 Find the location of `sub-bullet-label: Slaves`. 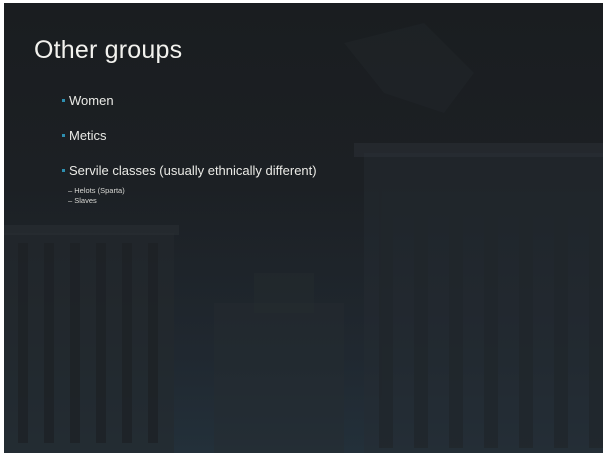

sub-bullet-label: Slaves is located at coordinates (85, 200).